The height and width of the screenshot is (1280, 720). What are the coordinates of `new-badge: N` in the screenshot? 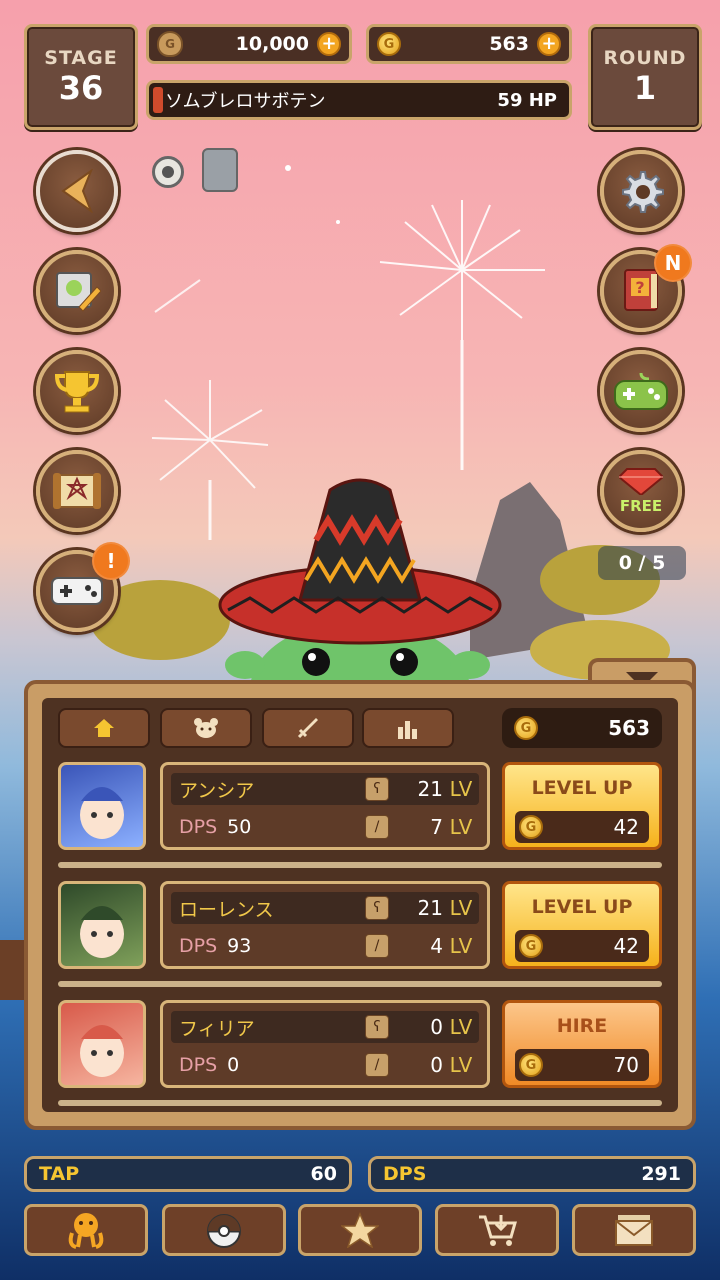 It's located at (673, 263).